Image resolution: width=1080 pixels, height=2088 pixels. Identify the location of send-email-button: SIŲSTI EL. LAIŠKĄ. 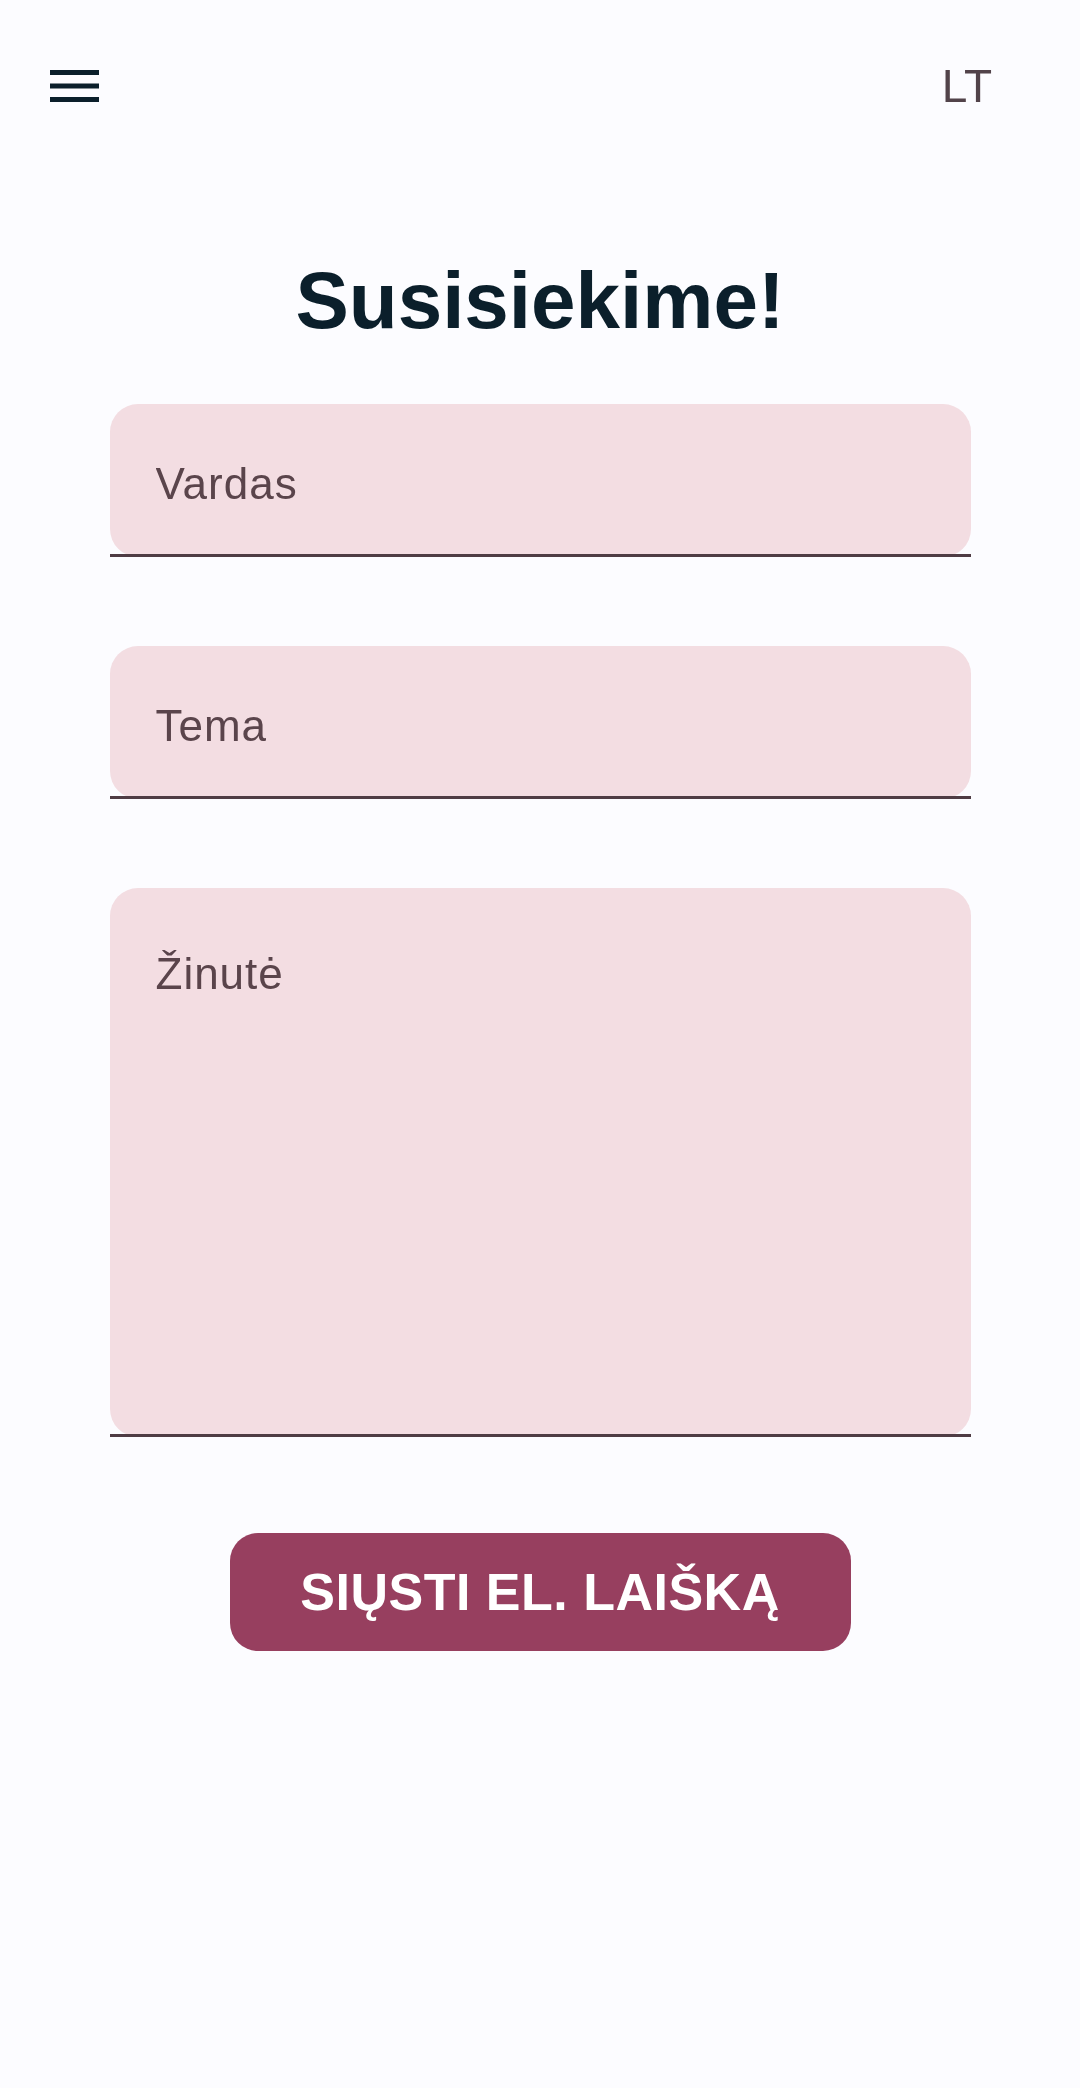
(540, 1592).